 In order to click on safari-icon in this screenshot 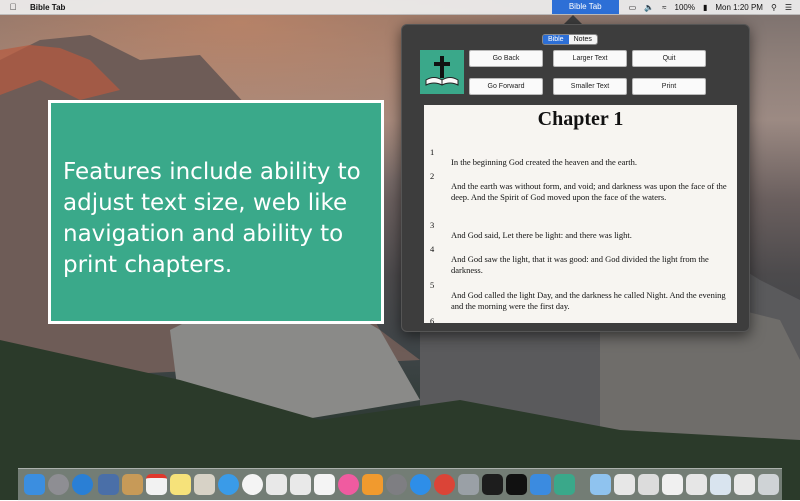, I will do `click(82, 484)`.